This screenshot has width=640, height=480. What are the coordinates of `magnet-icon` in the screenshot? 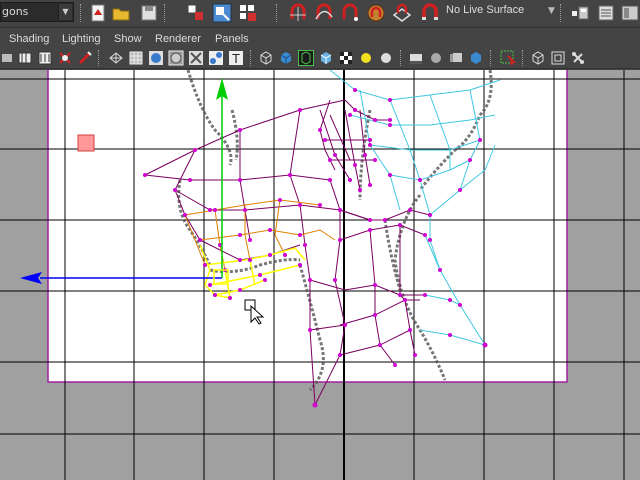 It's located at (430, 13).